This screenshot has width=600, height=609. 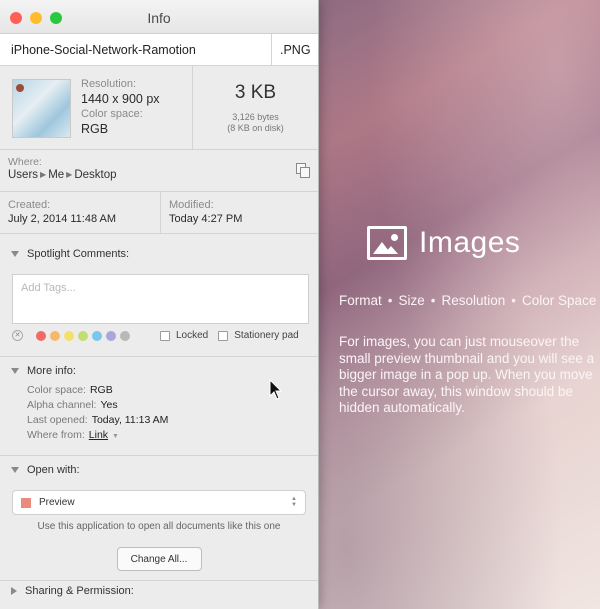 I want to click on feature-size: Size, so click(x=411, y=300).